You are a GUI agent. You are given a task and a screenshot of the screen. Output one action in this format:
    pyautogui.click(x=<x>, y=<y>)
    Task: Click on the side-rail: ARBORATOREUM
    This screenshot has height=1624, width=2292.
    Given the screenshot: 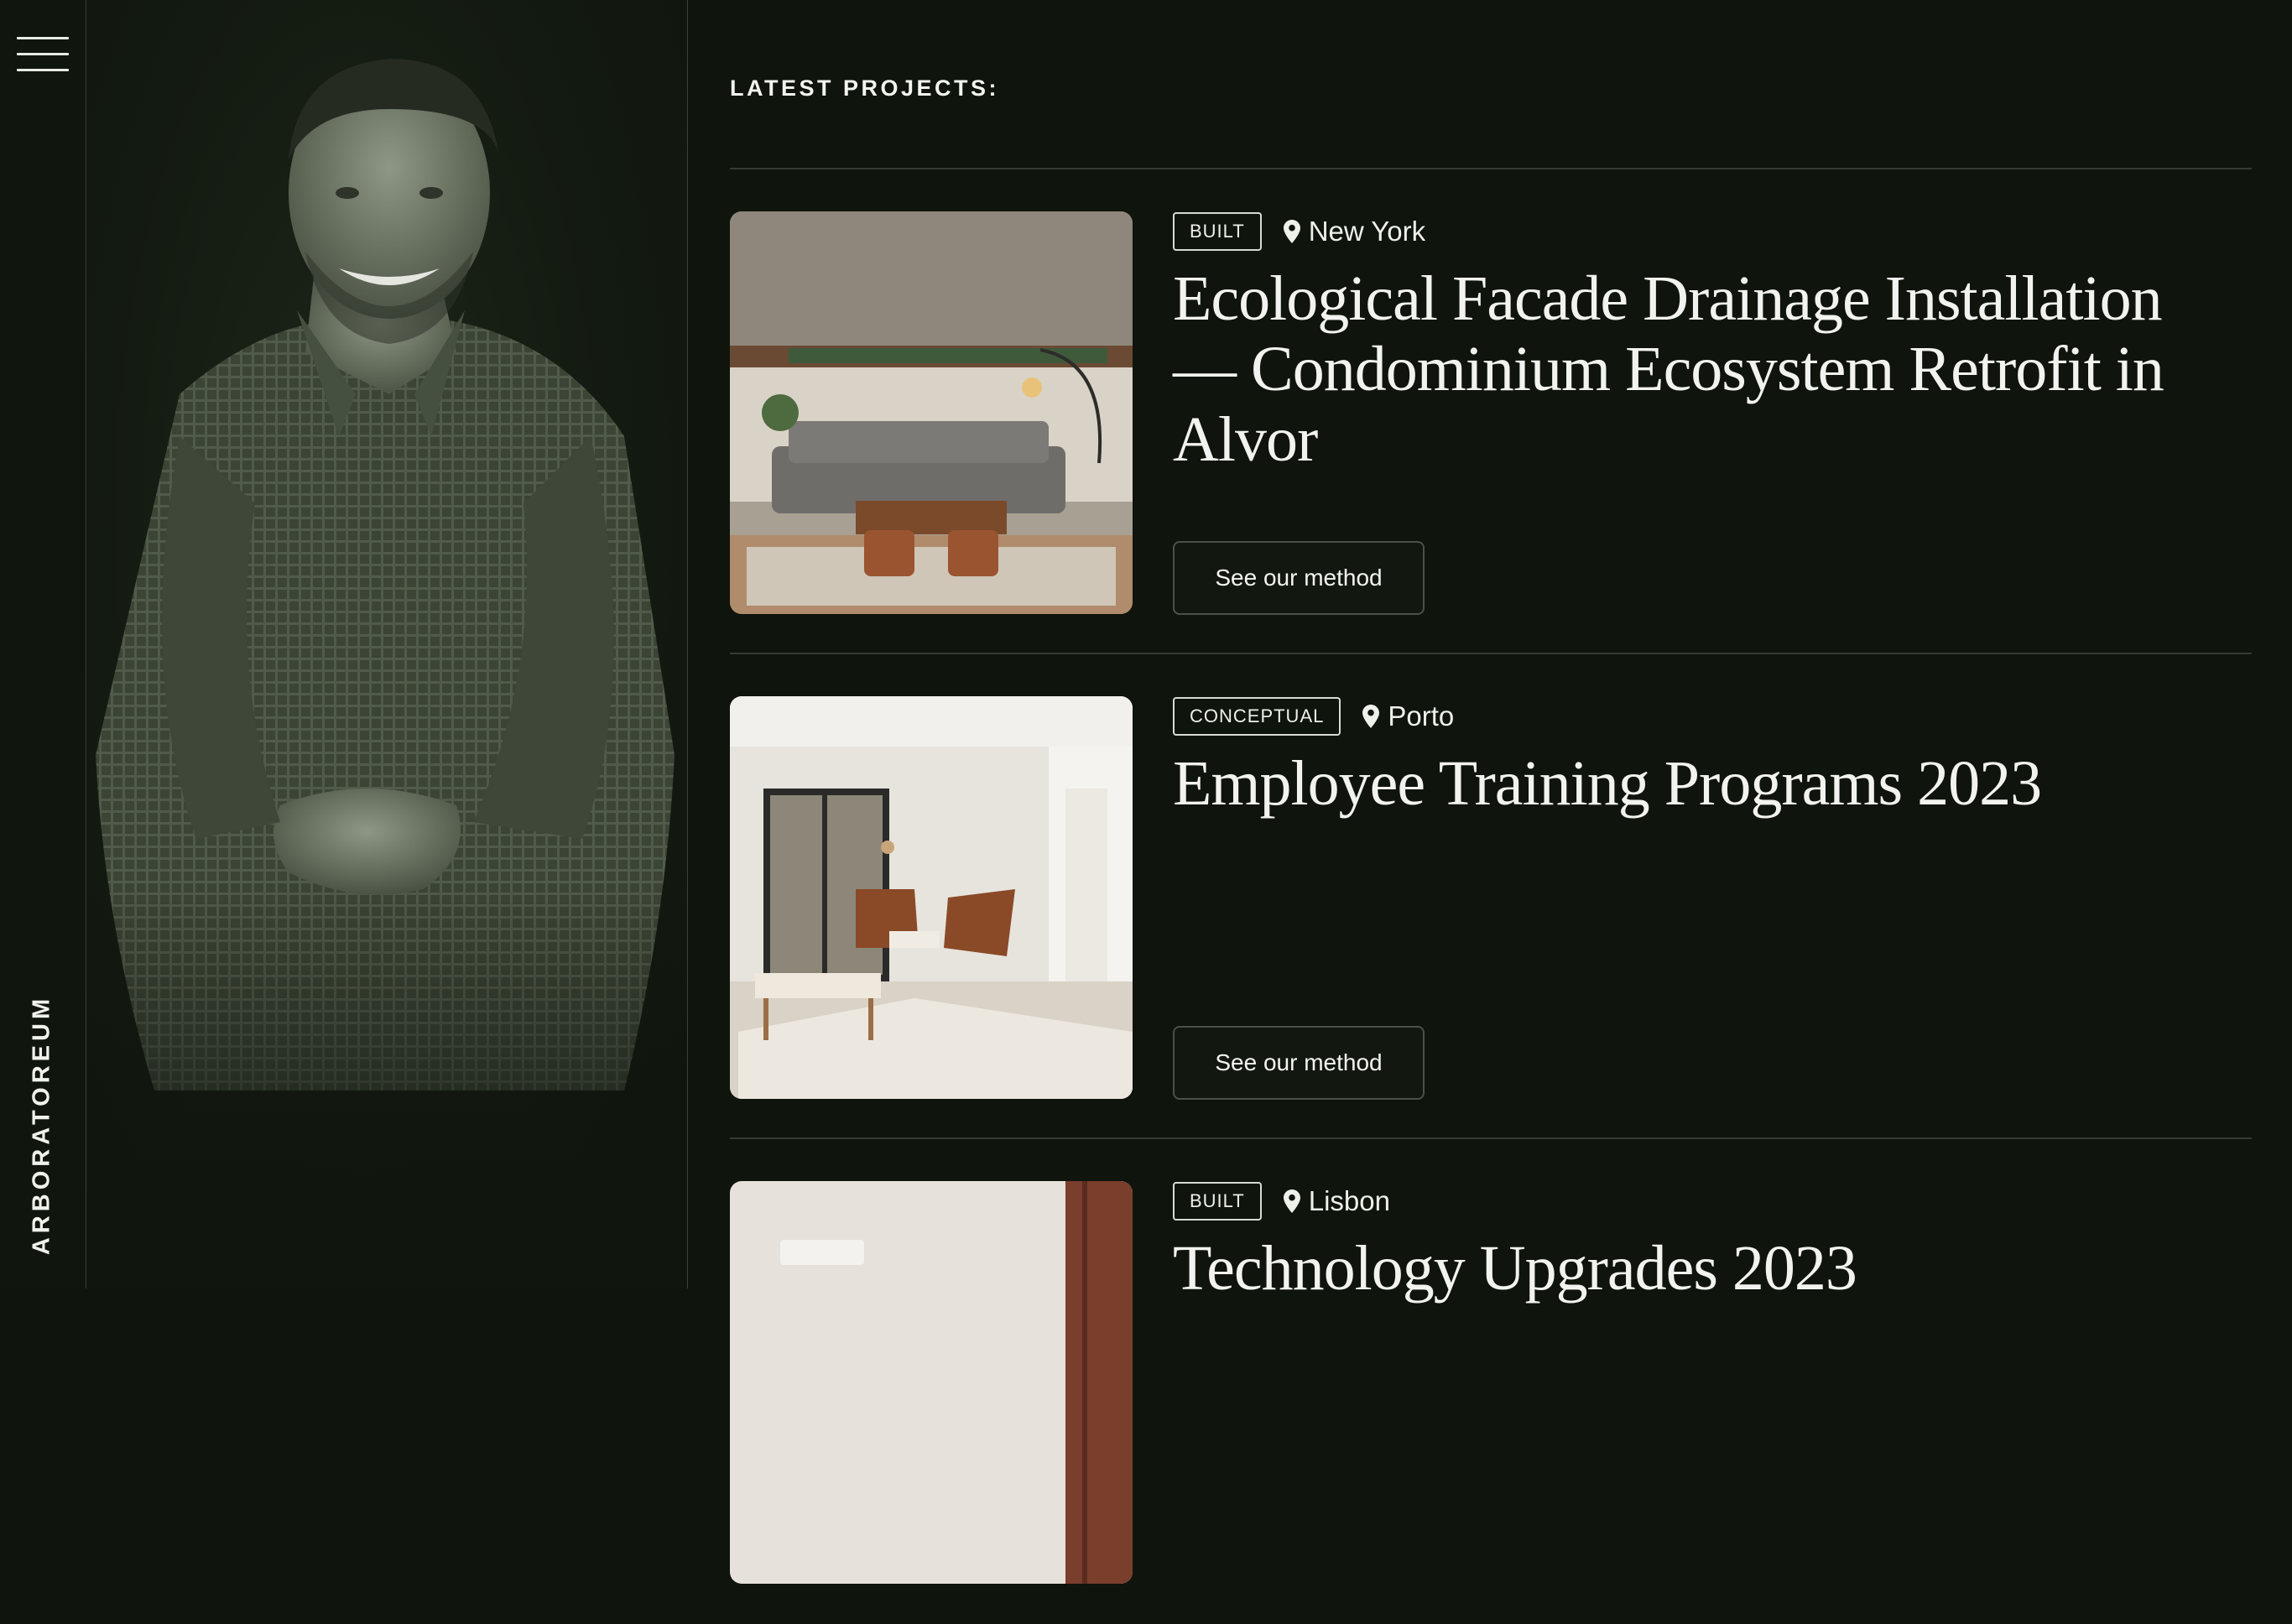 What is the action you would take?
    pyautogui.click(x=43, y=644)
    